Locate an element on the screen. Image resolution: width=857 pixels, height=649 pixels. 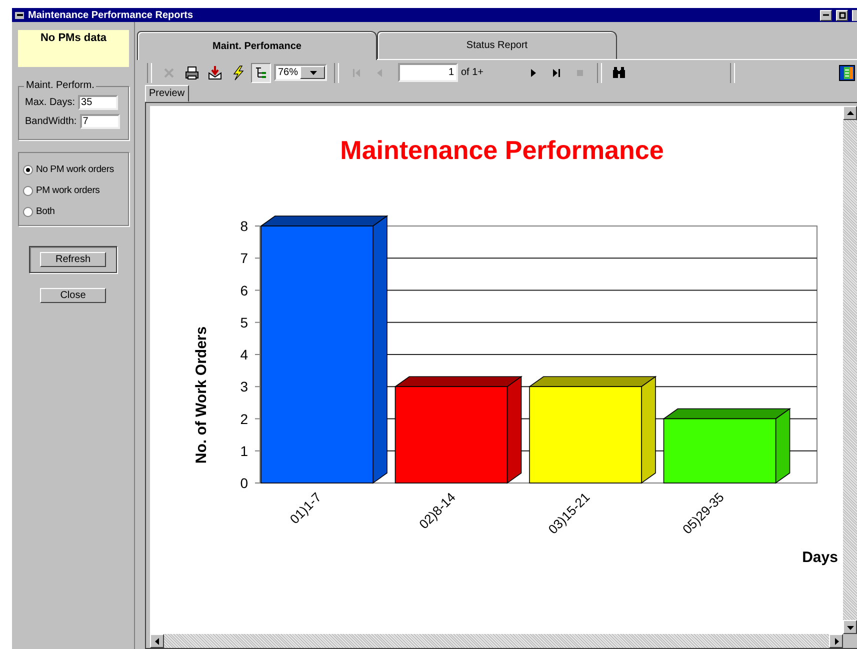
report-button is located at coordinates (847, 72).